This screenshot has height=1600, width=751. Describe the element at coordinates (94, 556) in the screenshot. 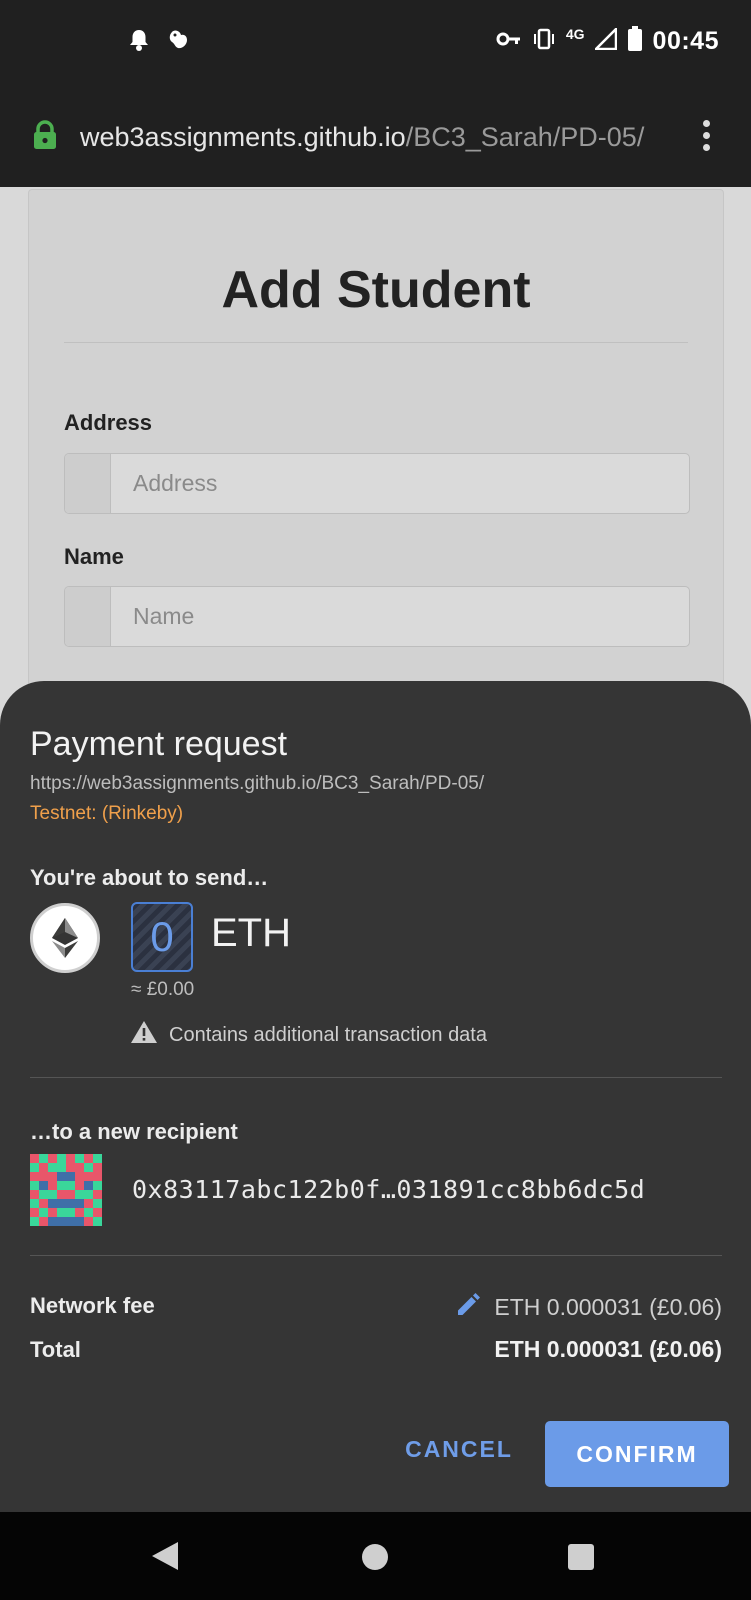

I see `name-label: Name` at that location.